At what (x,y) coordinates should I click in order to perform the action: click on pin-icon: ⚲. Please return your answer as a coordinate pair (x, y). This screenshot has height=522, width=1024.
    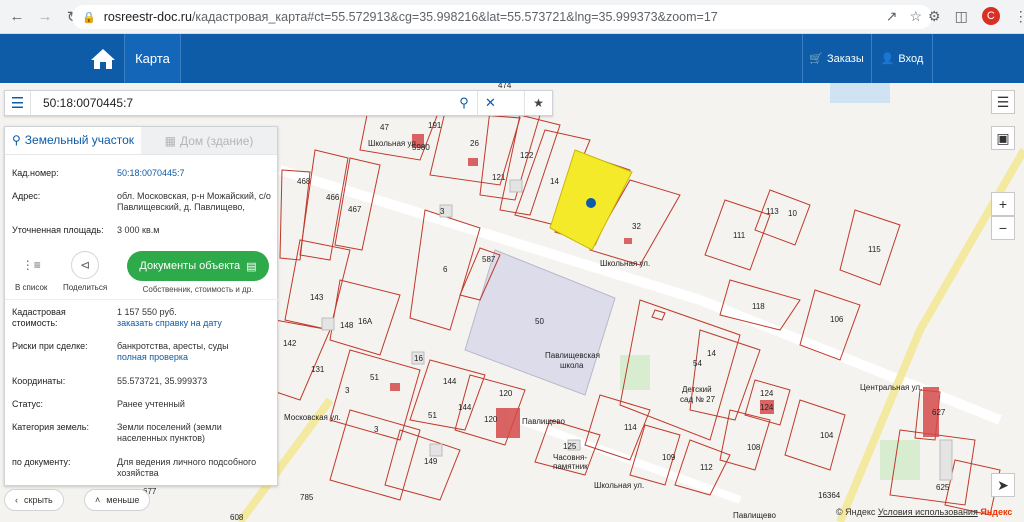
    Looking at the image, I should click on (16, 139).